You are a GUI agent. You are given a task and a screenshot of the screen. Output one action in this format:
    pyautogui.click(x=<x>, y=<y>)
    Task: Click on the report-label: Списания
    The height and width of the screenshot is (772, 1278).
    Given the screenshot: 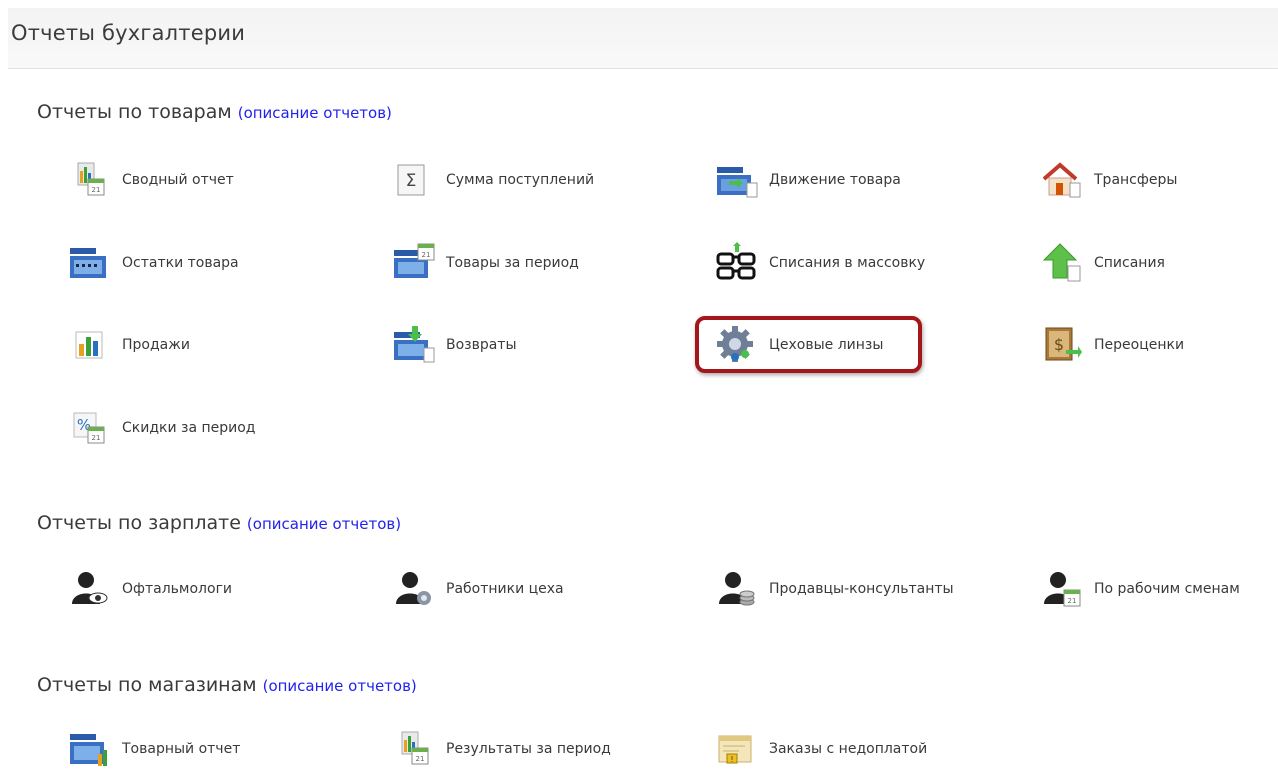 What is the action you would take?
    pyautogui.click(x=1129, y=263)
    